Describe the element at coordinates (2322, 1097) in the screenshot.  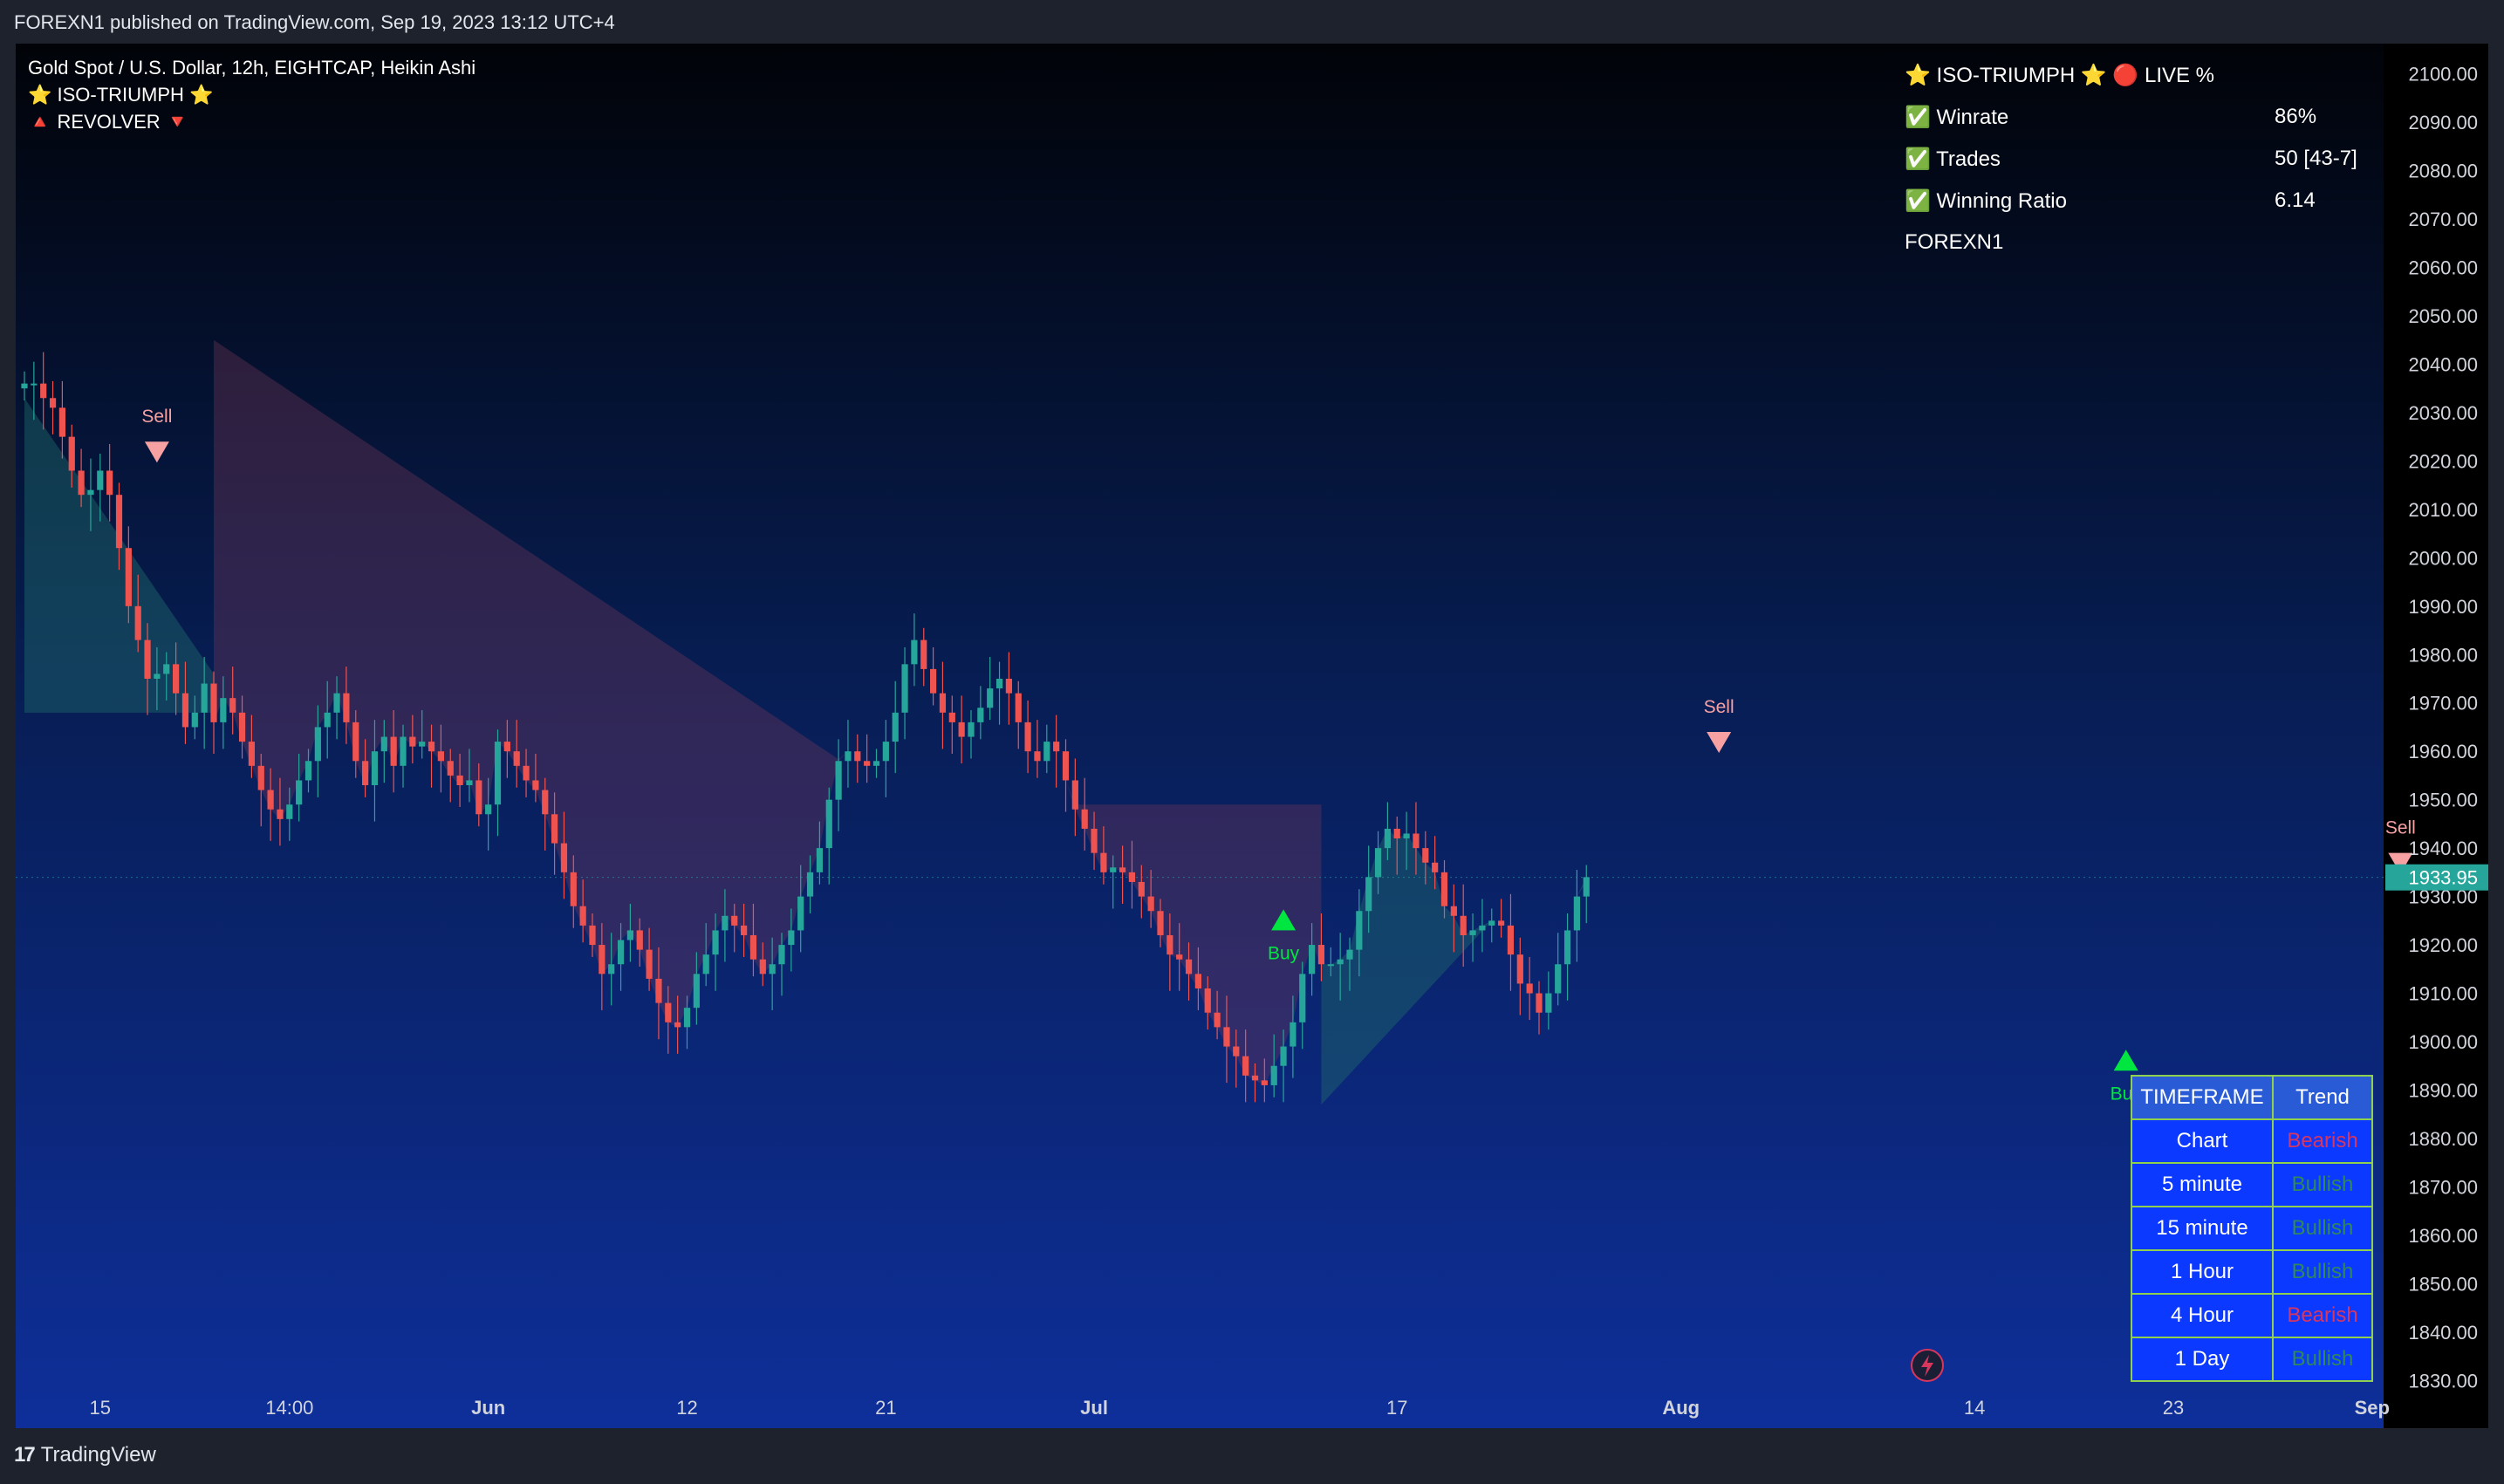
I see `trend-header: Trend` at that location.